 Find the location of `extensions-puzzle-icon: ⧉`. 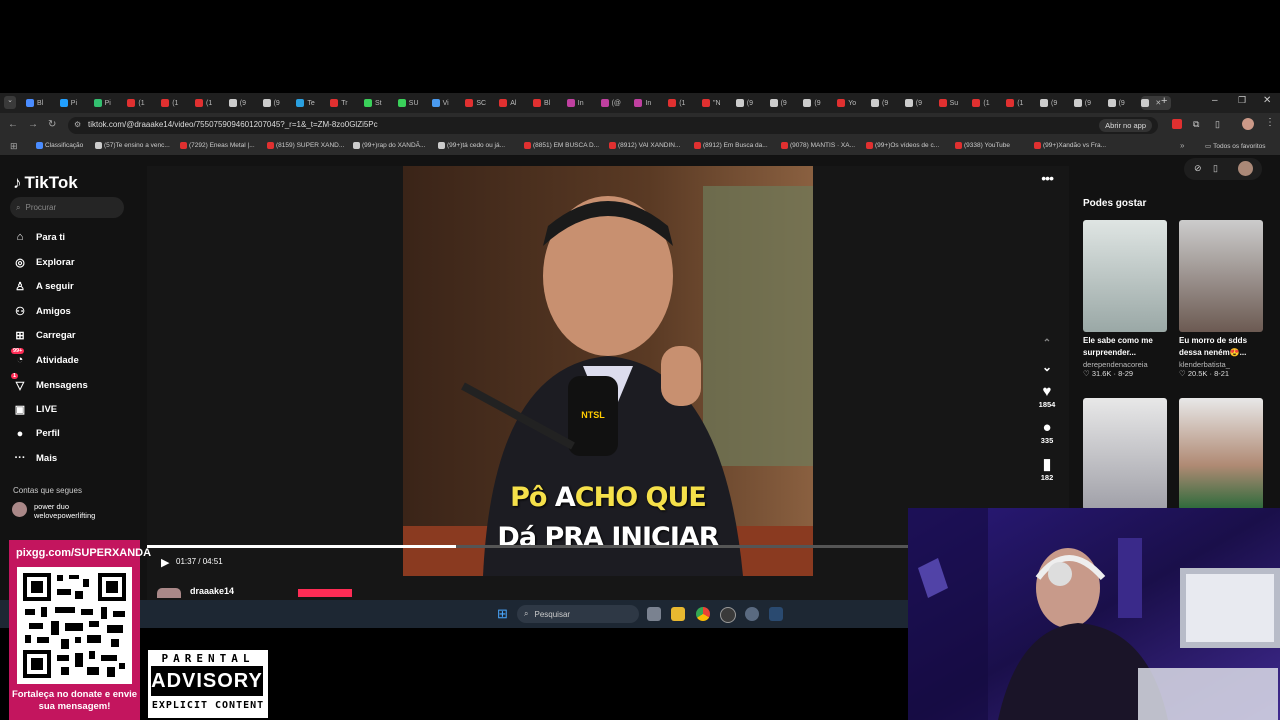

extensions-puzzle-icon: ⧉ is located at coordinates (1196, 124).